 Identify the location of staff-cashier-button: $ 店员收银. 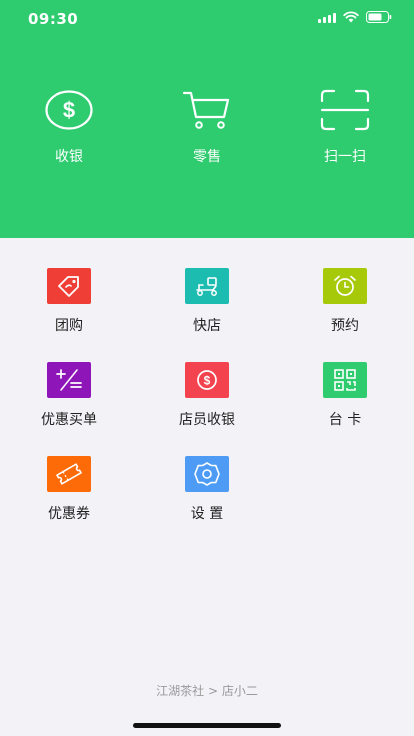
(207, 398).